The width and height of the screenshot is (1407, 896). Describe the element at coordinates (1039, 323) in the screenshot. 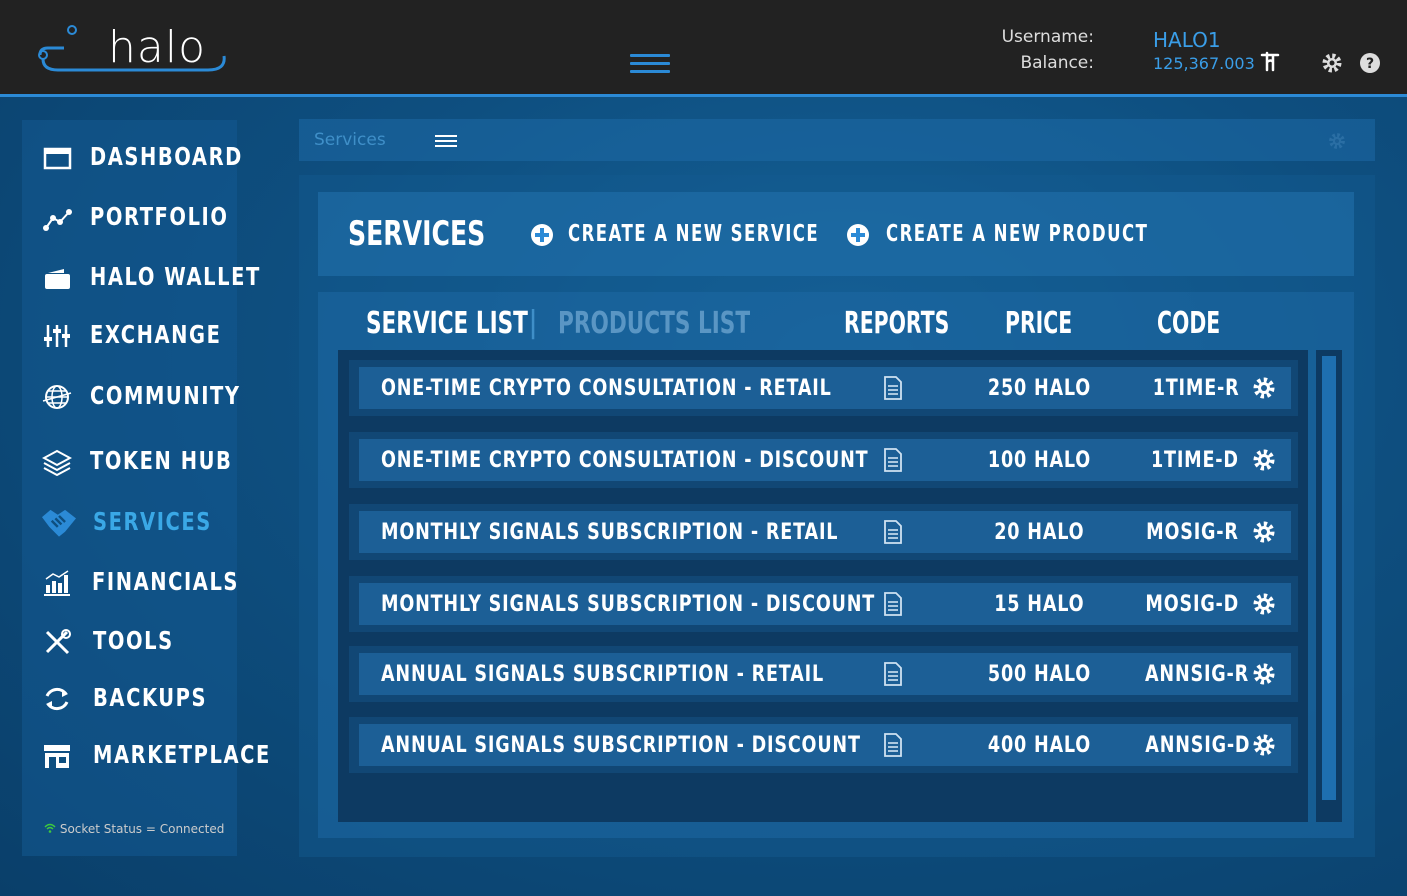

I see `column-header-price: PRICE` at that location.